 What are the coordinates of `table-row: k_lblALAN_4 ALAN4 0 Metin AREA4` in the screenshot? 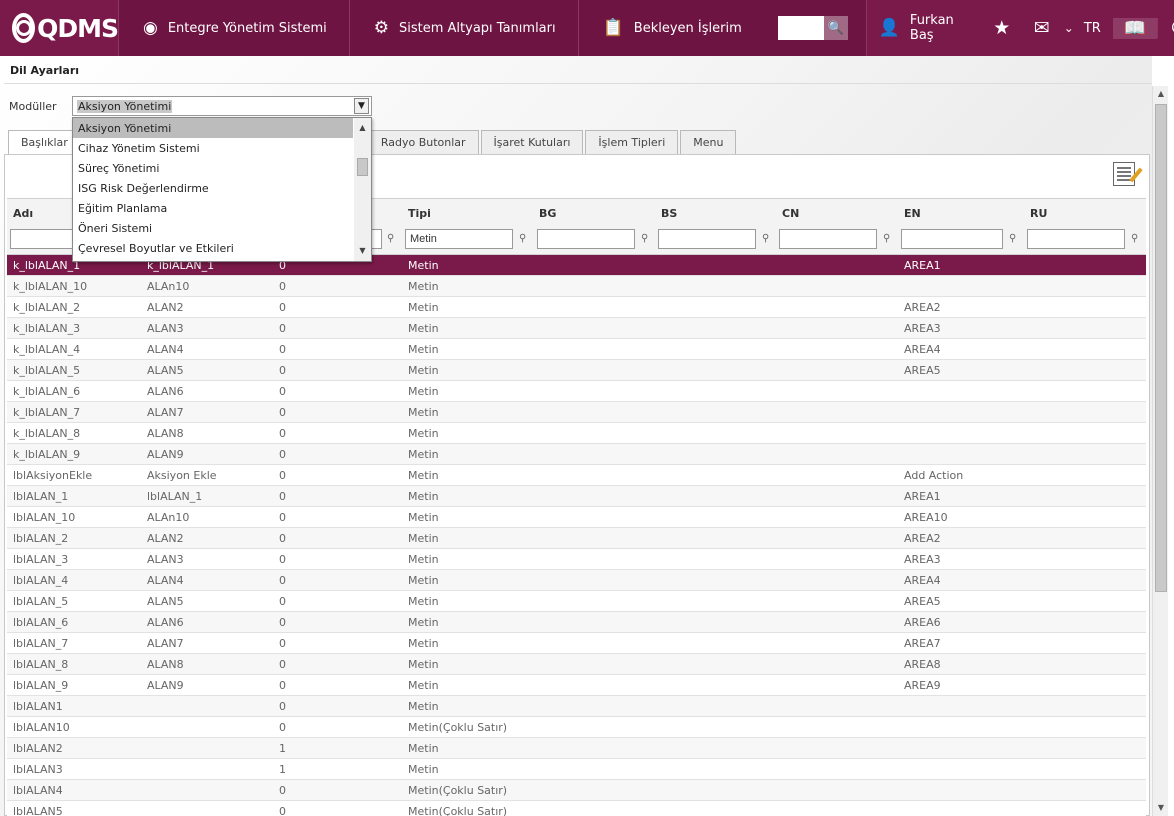 It's located at (576, 349).